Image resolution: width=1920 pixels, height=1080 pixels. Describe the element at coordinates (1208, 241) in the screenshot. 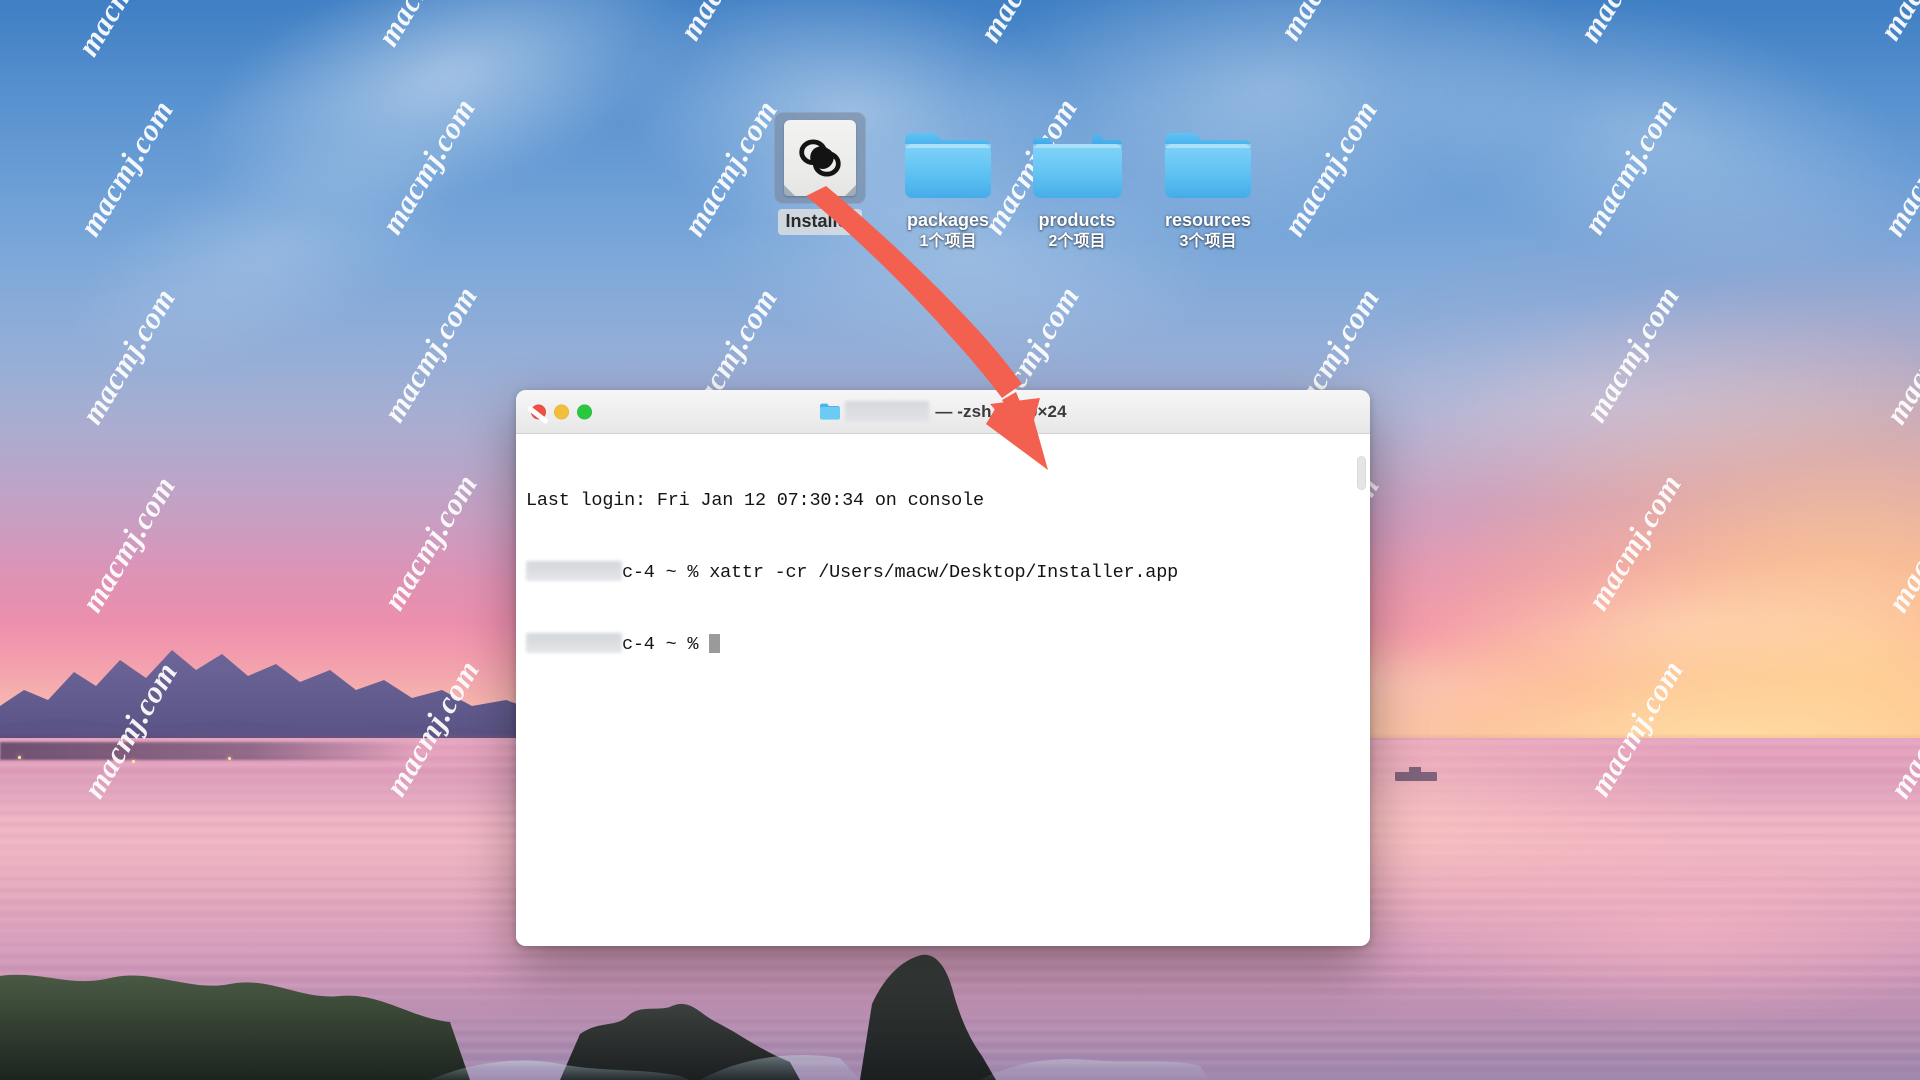

I see `desktop-icon-sublabel: 3个项目` at that location.